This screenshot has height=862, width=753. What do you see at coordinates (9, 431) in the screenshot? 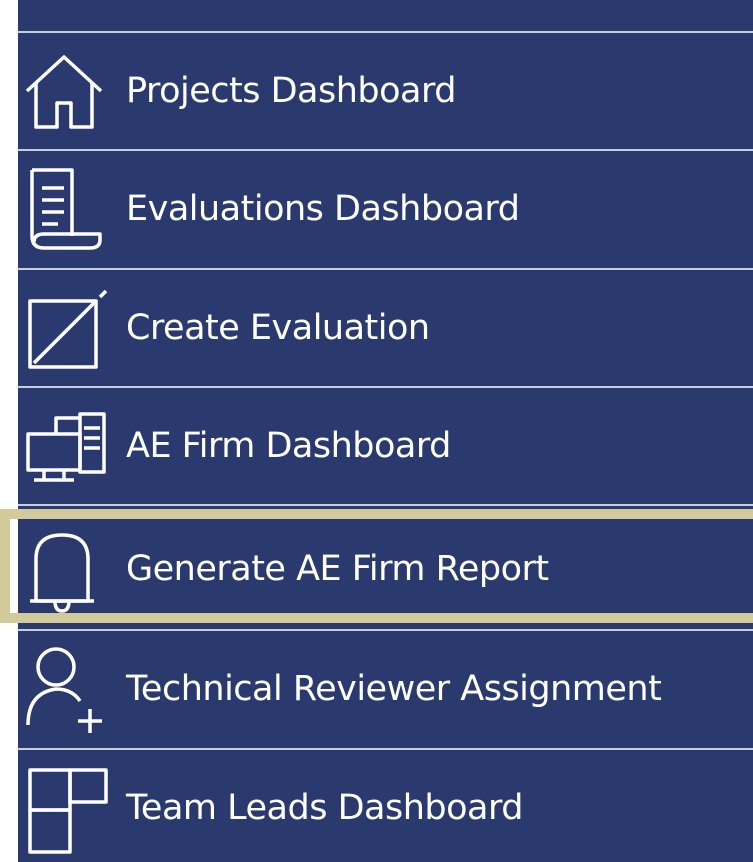
I see `page-margin` at bounding box center [9, 431].